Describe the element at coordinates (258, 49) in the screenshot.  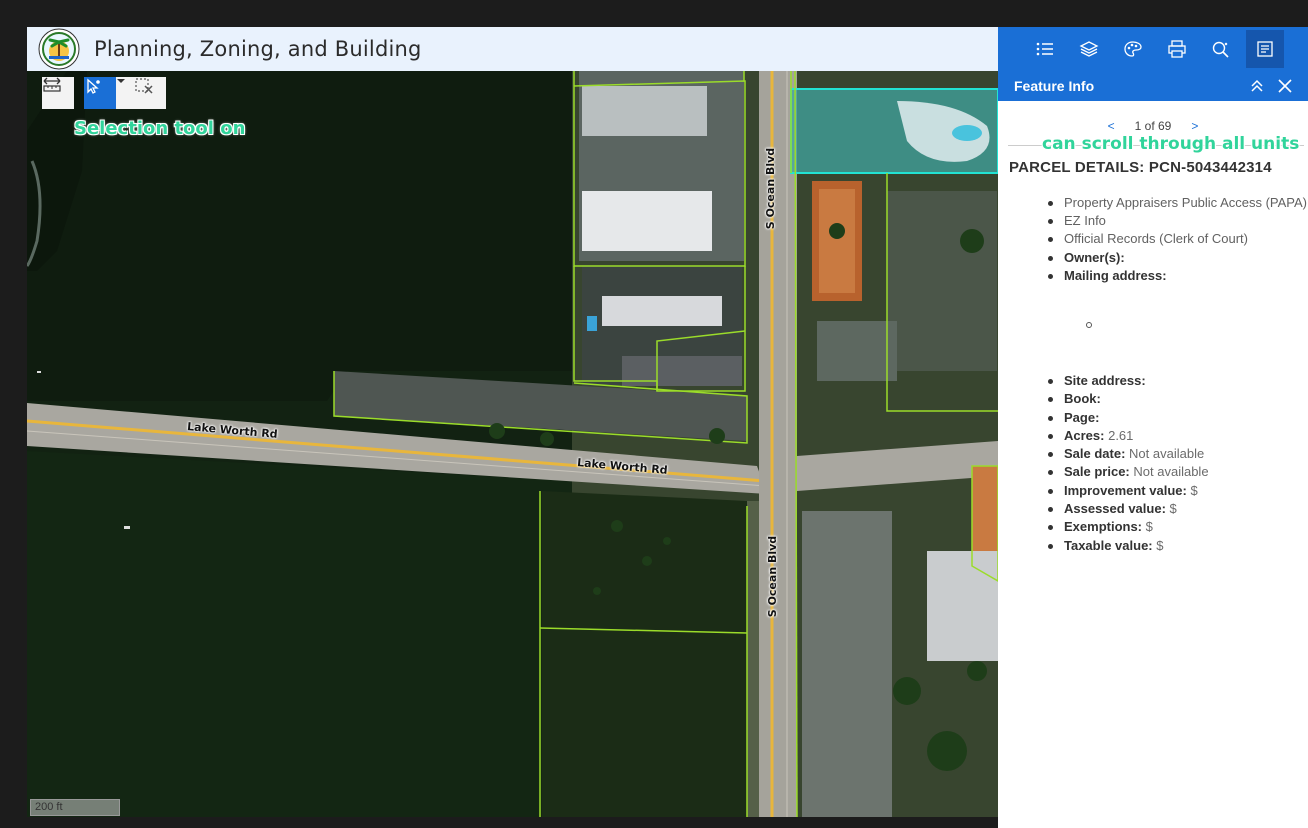
I see `app-title: Planning, Zoning, and Building` at that location.